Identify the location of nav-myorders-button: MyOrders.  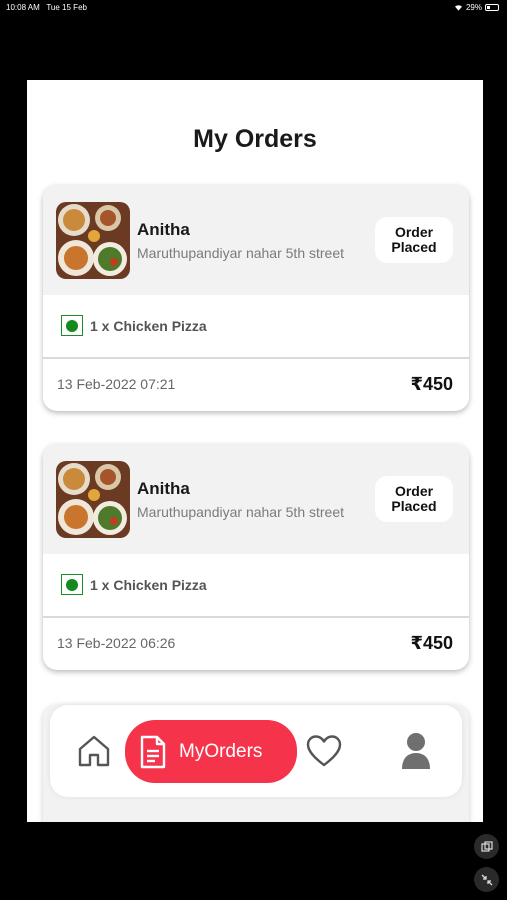
(211, 751).